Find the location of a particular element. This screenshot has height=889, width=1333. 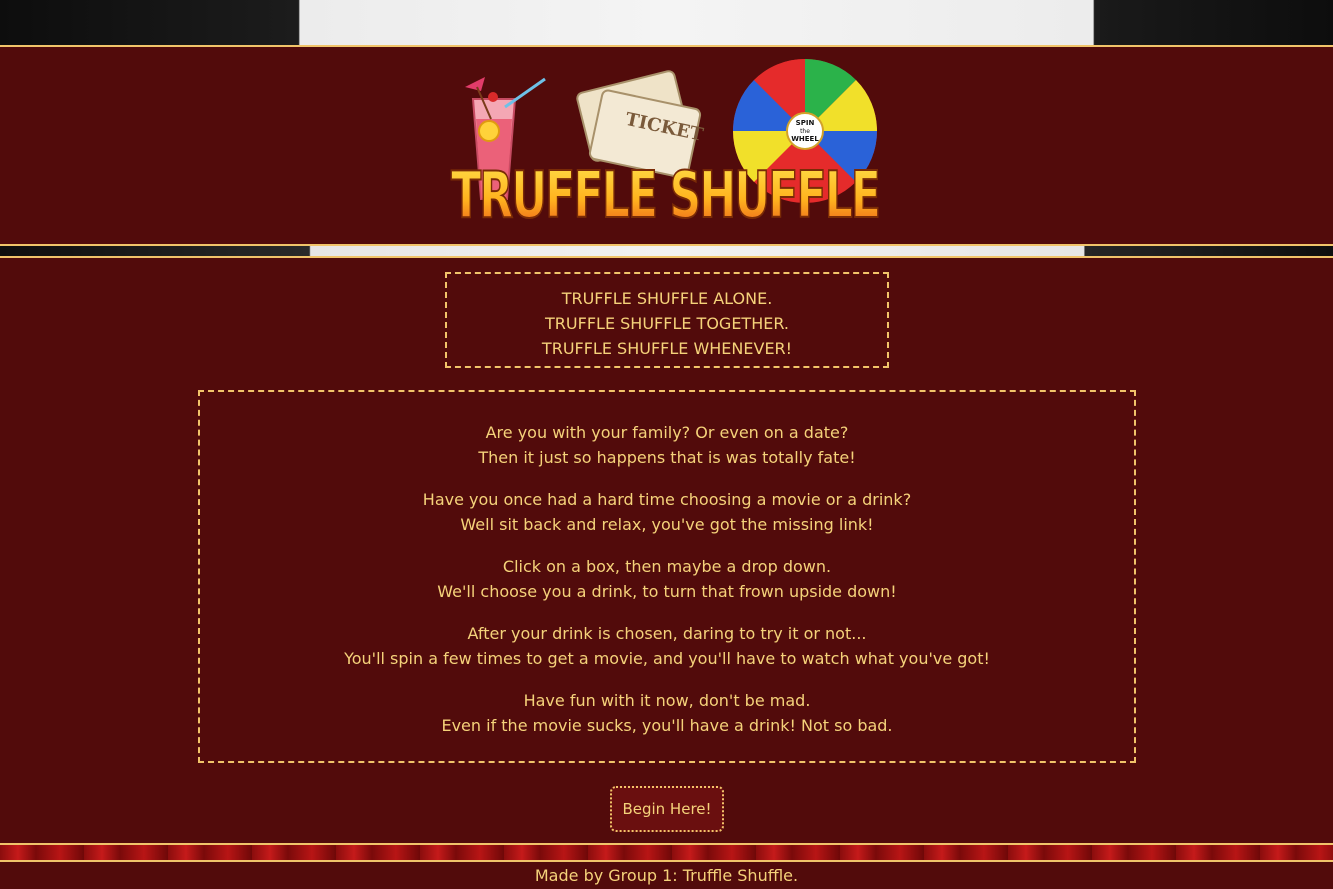

tagline-line: TRUFFLE SHUFFLE TOGETHER. is located at coordinates (667, 323).